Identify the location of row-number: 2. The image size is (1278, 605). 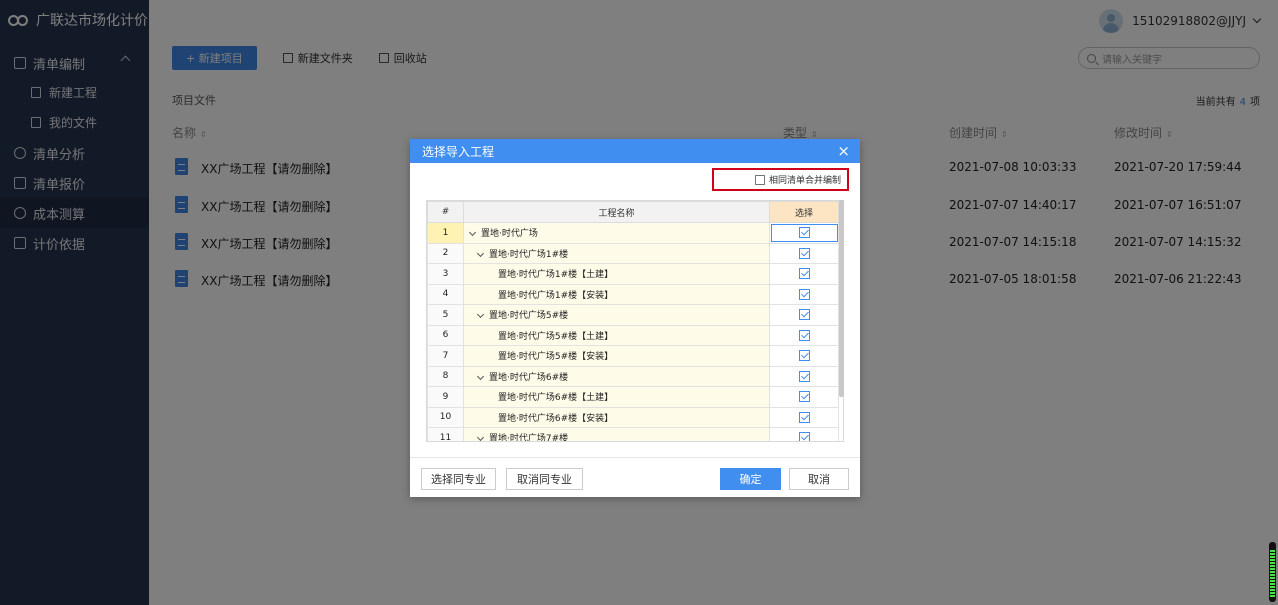
(445, 253).